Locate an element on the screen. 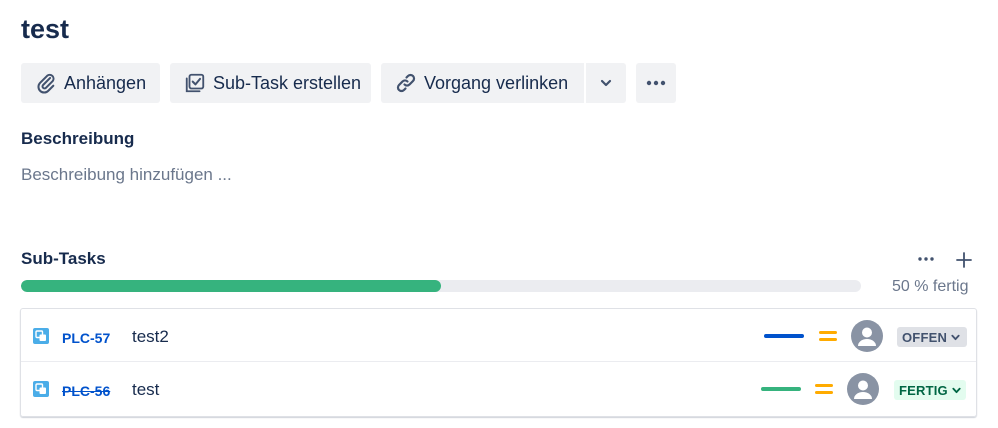 This screenshot has width=998, height=428. subtask-status-label: OFFEN is located at coordinates (925, 337).